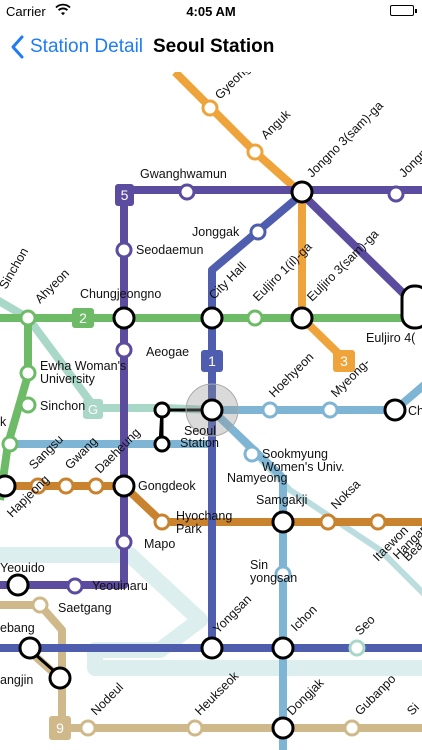  Describe the element at coordinates (187, 192) in the screenshot. I see `station-gwanghwamun` at that location.